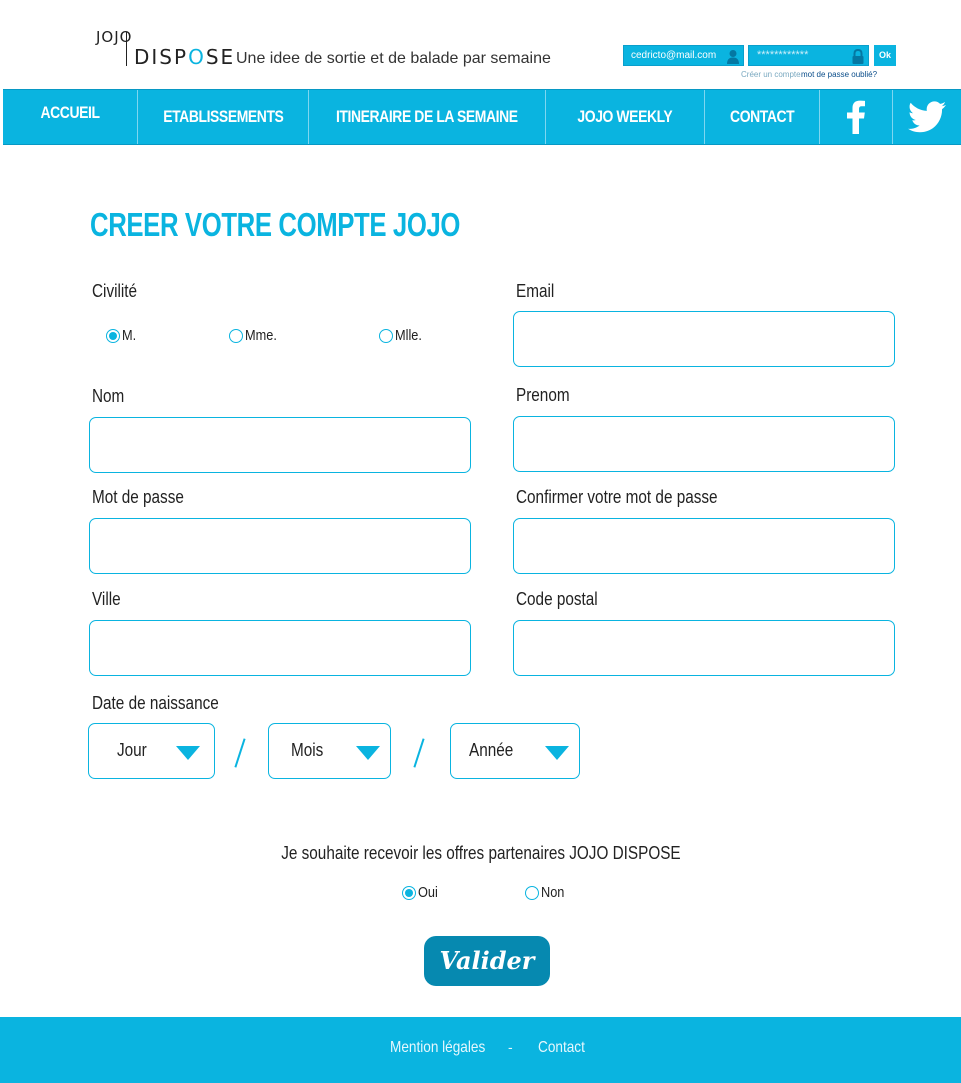  What do you see at coordinates (674, 55) in the screenshot?
I see `login-email-value: cedricto@mail.com` at bounding box center [674, 55].